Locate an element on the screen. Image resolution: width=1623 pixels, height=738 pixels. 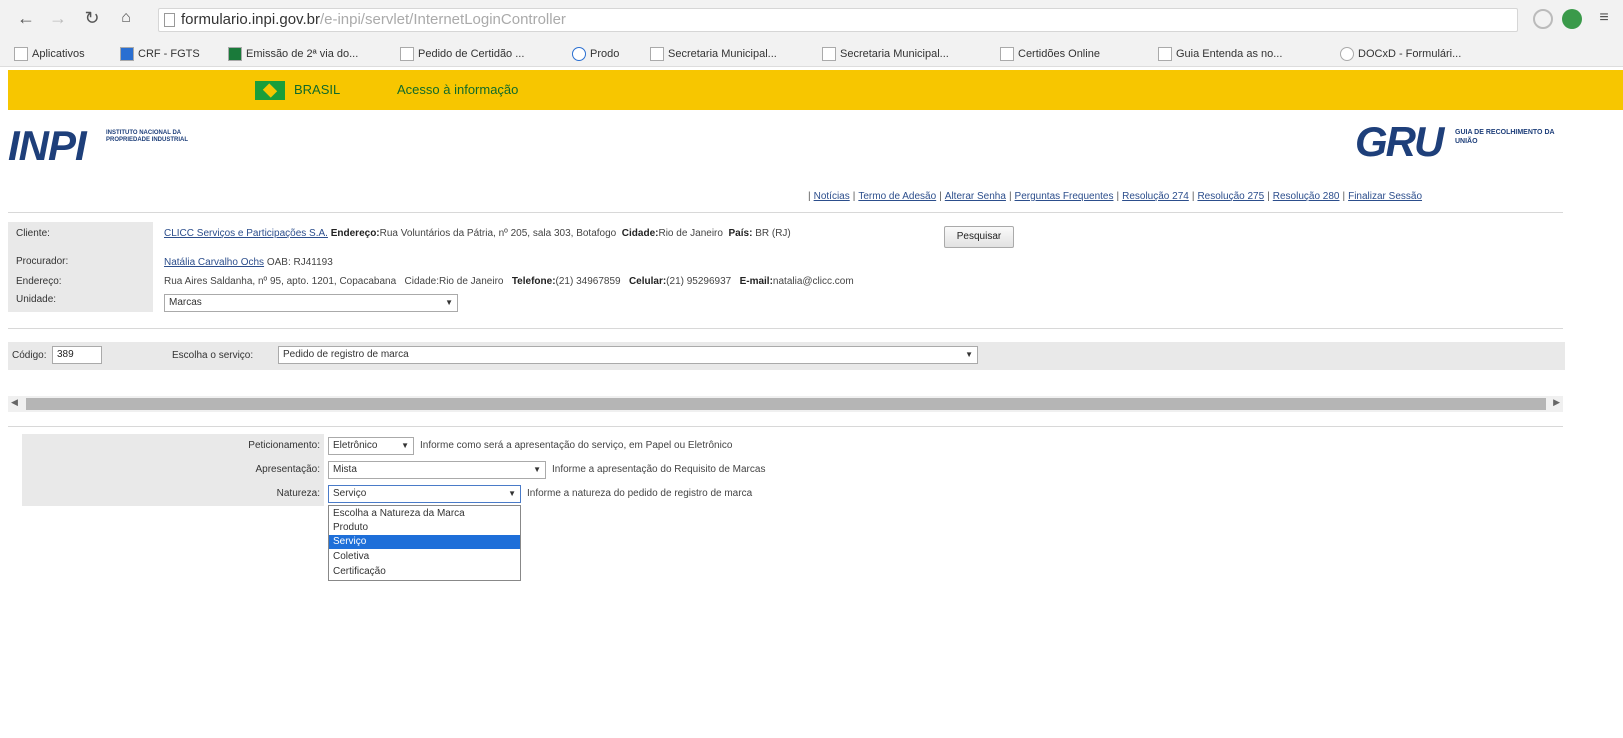
client-label-column: Cliente: Procurador: Endereço: Unidade: is located at coordinates (80, 267).